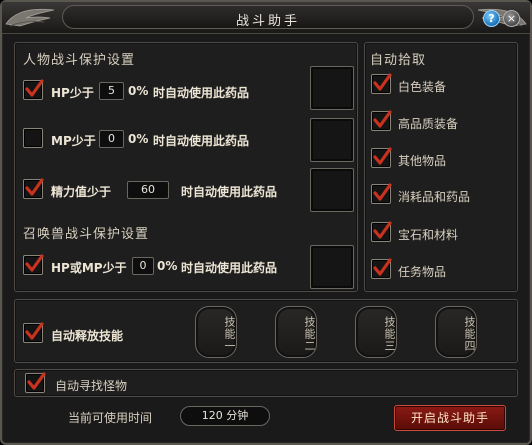 This screenshot has width=532, height=445. I want to click on summon-action-label: 时自动使用此药品, so click(229, 268).